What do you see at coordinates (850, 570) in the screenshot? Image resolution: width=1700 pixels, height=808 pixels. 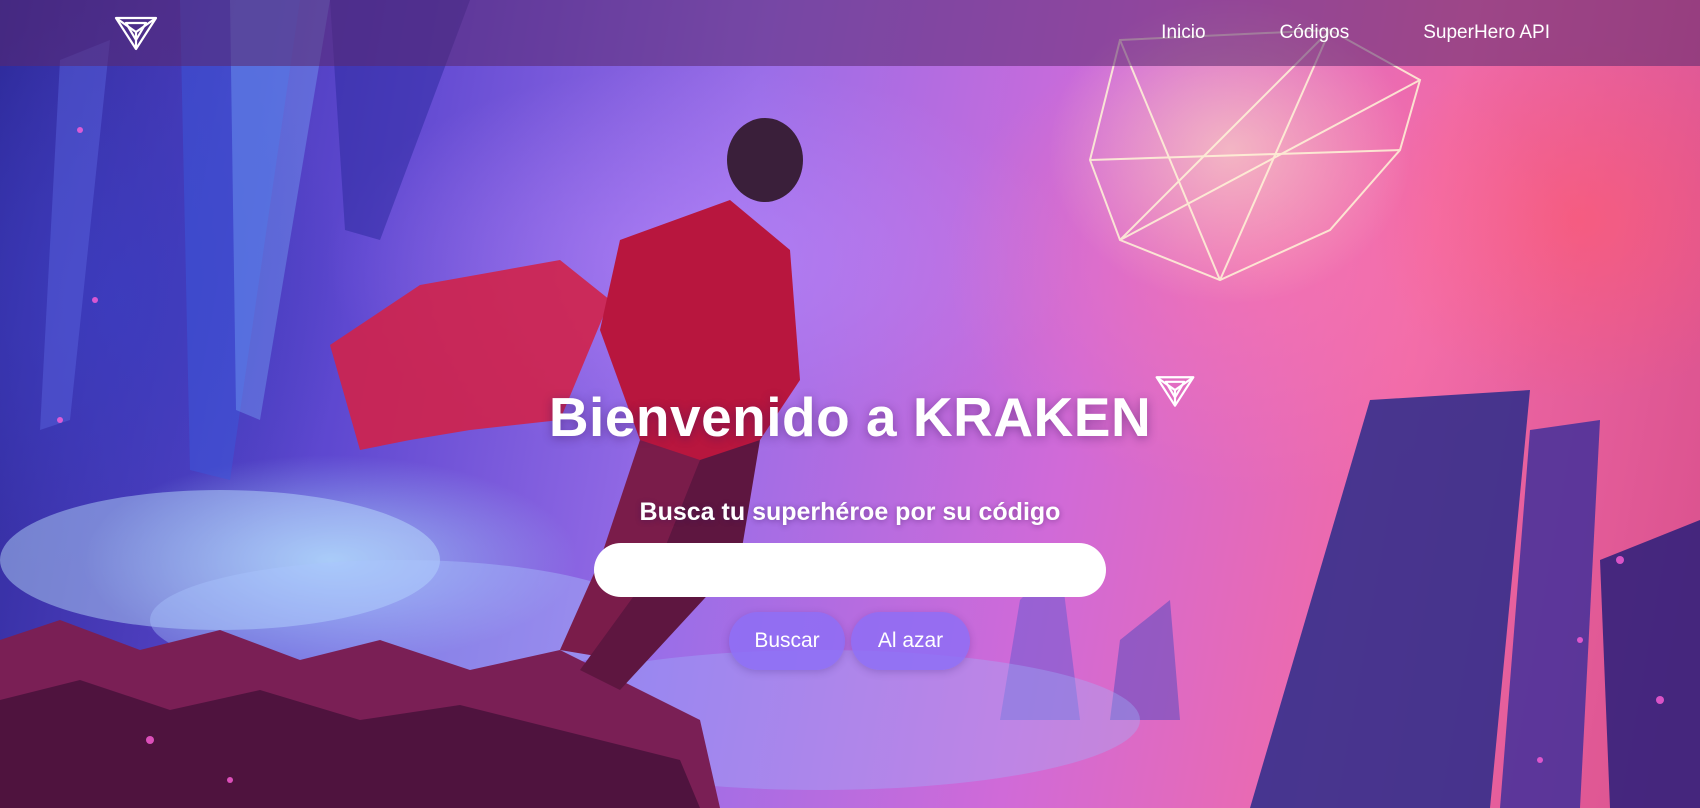 I see `hero-code-search-input` at bounding box center [850, 570].